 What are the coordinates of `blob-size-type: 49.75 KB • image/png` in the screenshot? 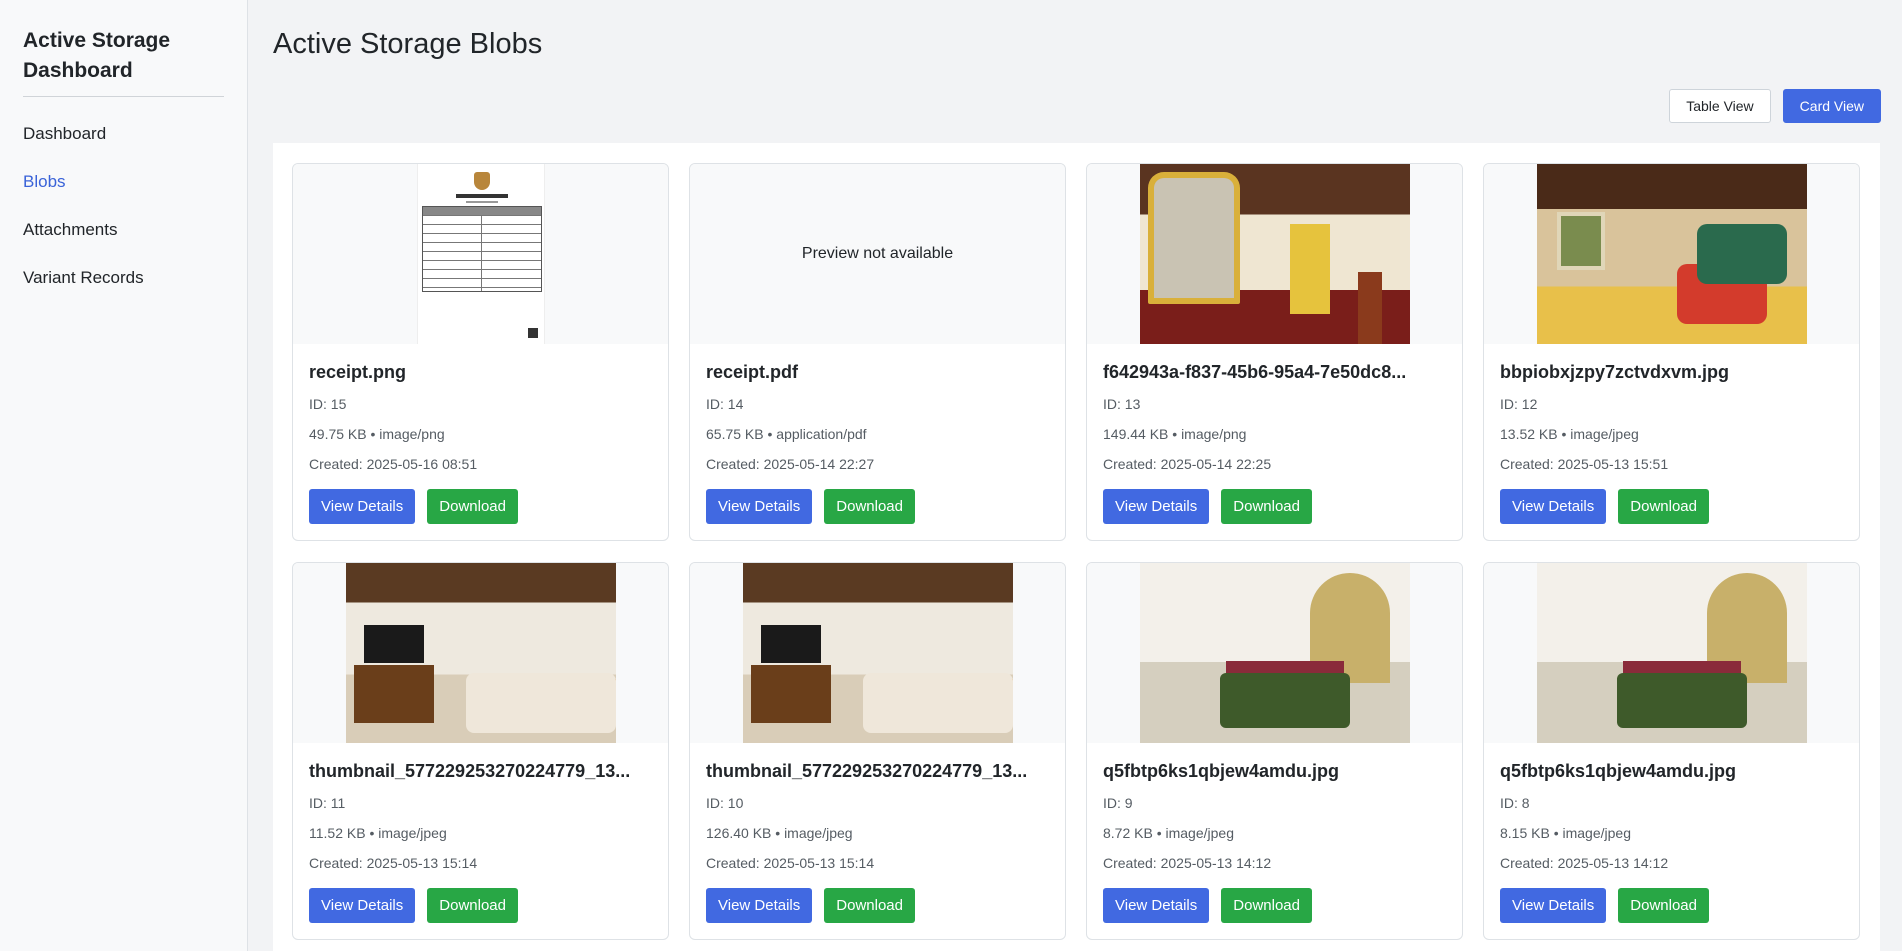 It's located at (377, 434).